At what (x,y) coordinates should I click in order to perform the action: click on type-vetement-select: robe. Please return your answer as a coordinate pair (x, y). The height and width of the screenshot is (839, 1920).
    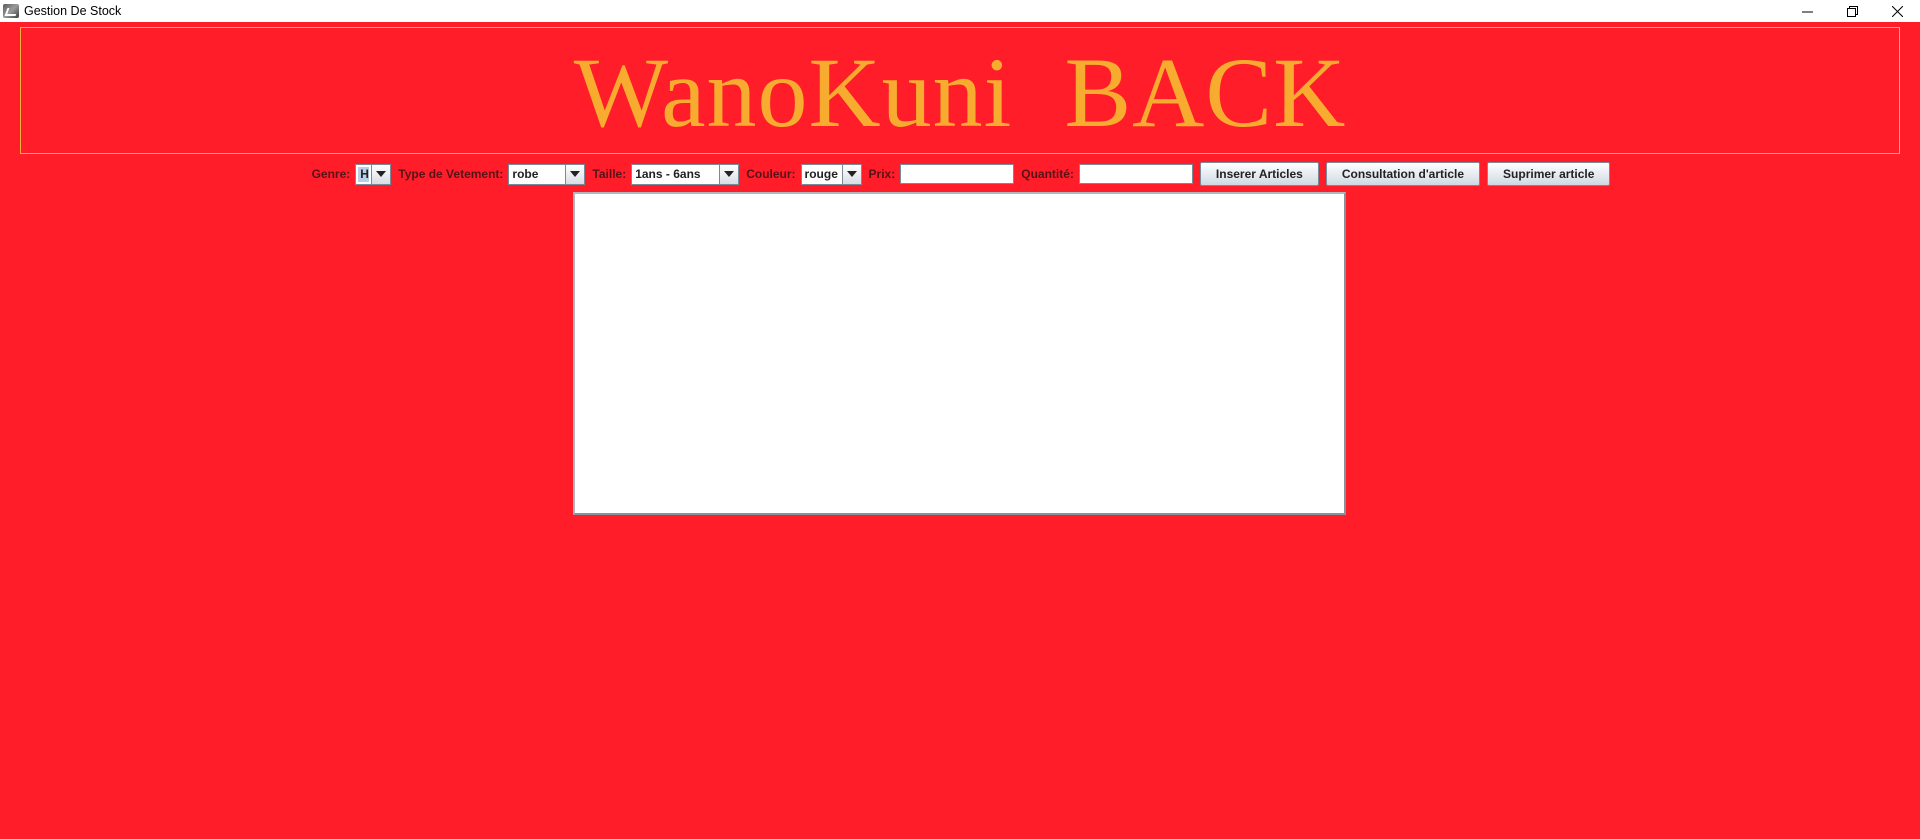
    Looking at the image, I should click on (547, 174).